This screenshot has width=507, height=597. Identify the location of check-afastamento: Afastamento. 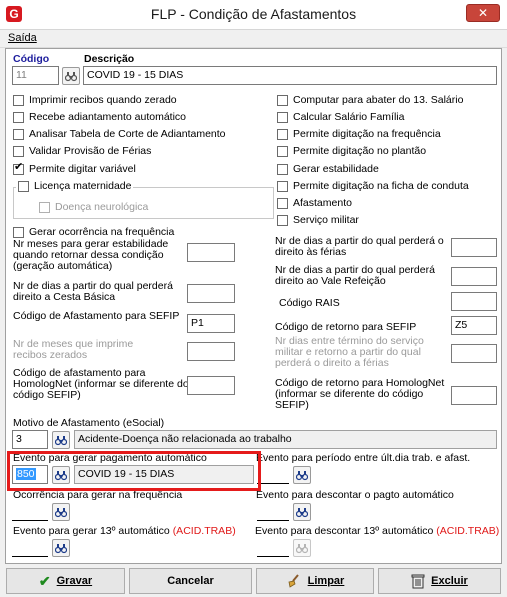
(314, 203).